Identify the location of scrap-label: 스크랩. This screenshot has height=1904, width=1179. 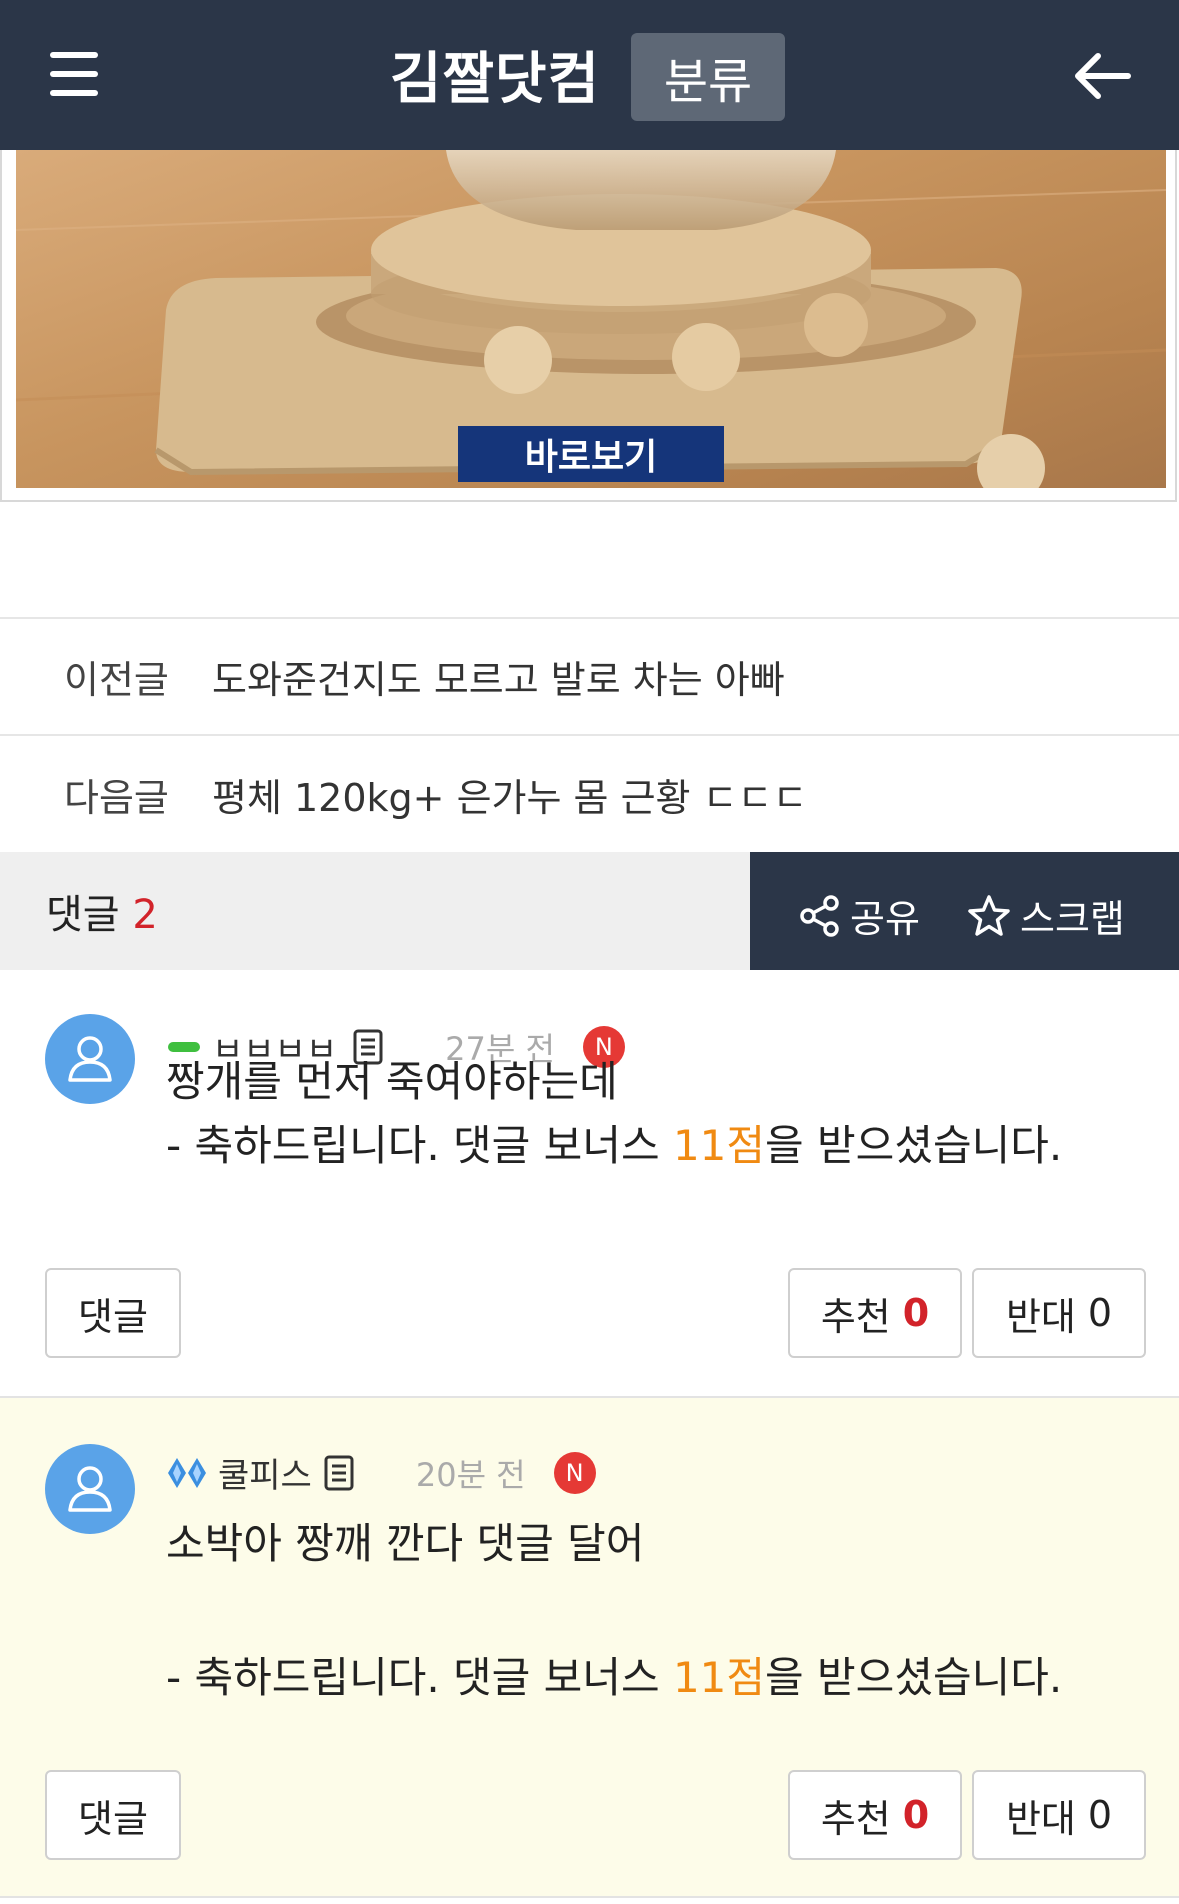
(1072, 919).